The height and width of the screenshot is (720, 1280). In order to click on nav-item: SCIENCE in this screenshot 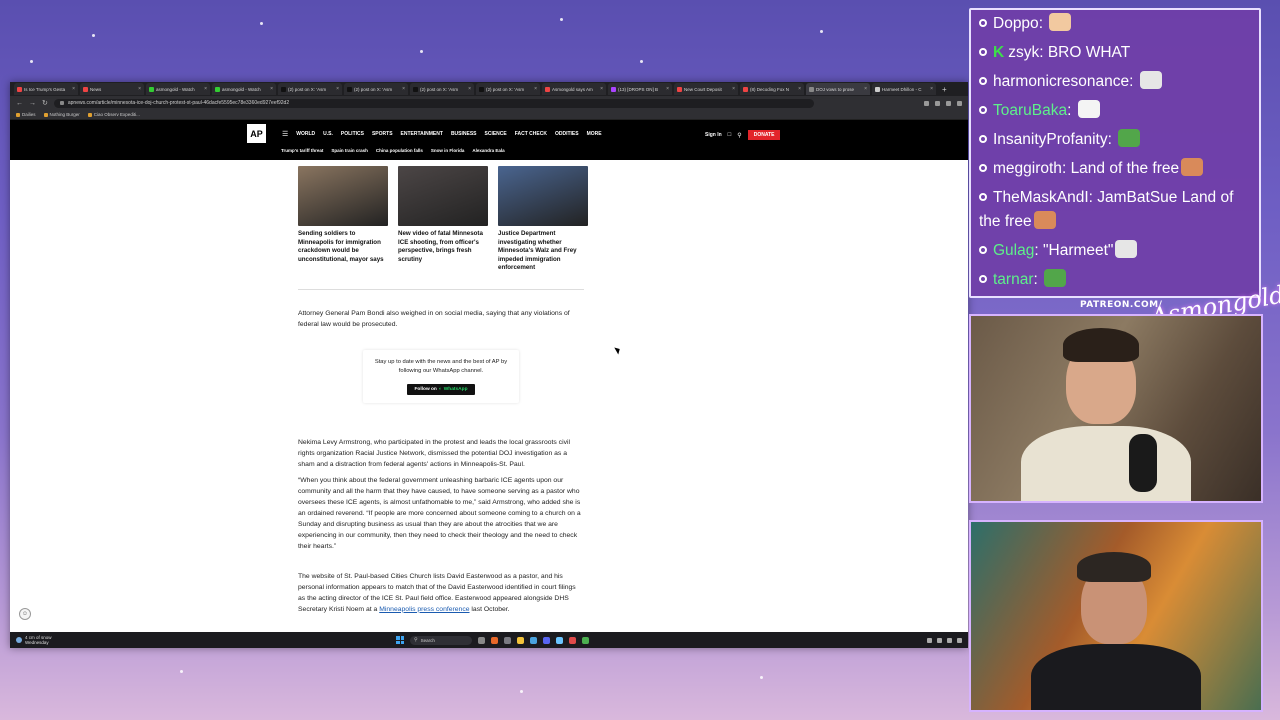, I will do `click(496, 134)`.